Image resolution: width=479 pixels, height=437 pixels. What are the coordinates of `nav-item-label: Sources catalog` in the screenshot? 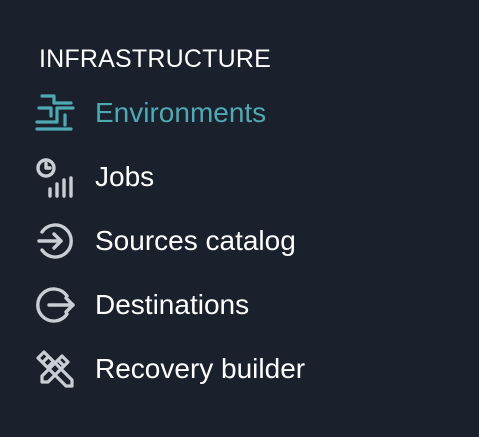 It's located at (195, 240).